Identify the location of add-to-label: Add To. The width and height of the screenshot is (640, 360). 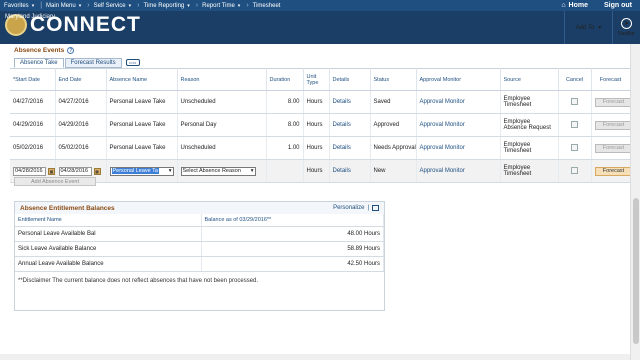
(585, 27).